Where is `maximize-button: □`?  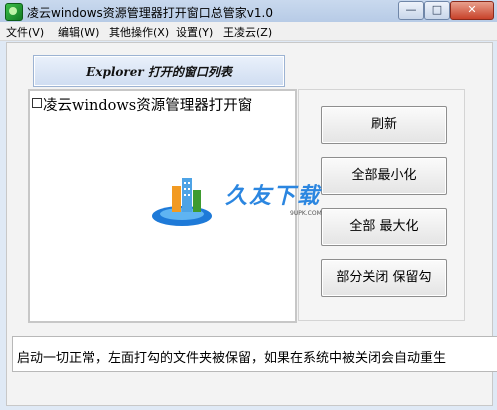 maximize-button: □ is located at coordinates (437, 10).